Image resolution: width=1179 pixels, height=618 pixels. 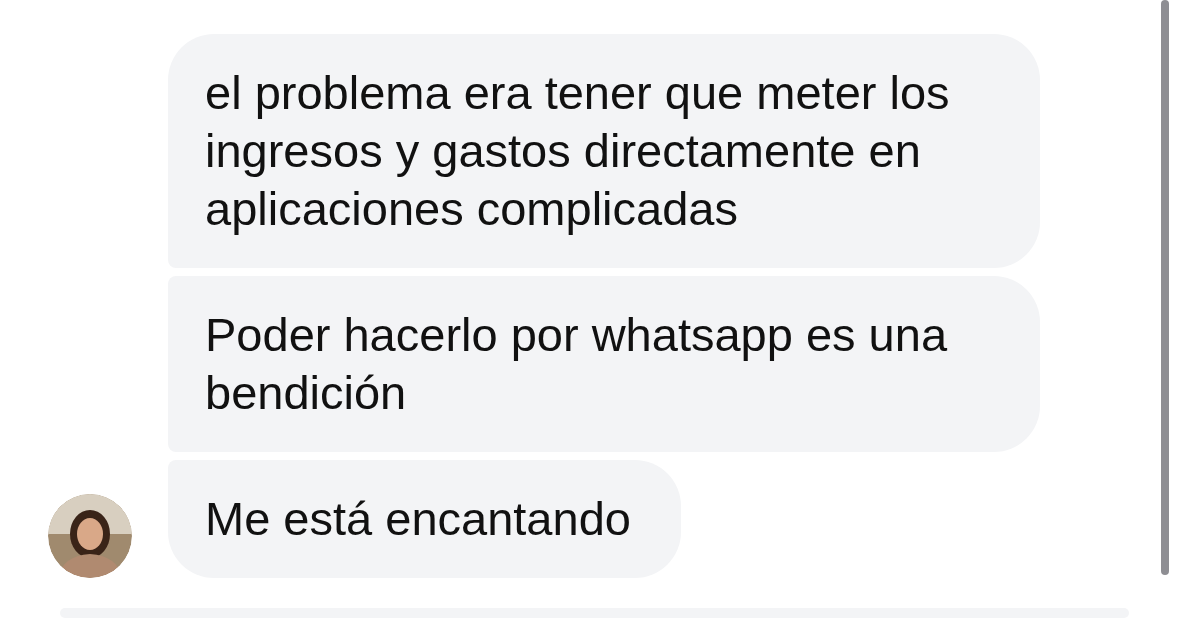 What do you see at coordinates (424, 519) in the screenshot?
I see `message-bubble: Me está encantando` at bounding box center [424, 519].